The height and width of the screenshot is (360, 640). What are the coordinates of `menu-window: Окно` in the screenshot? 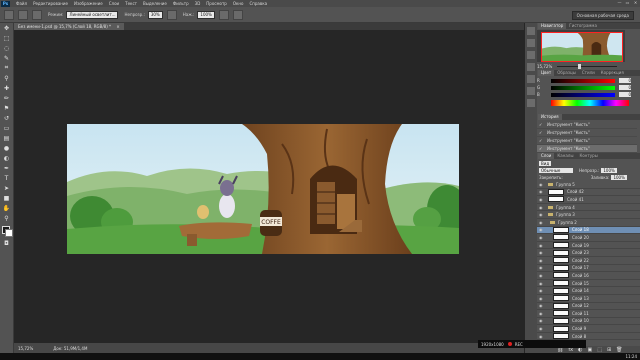 It's located at (238, 3).